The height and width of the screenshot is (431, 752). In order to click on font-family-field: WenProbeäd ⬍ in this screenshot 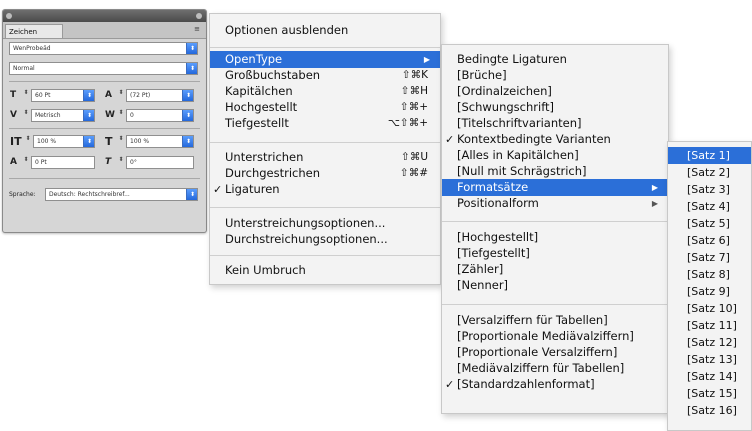, I will do `click(103, 48)`.